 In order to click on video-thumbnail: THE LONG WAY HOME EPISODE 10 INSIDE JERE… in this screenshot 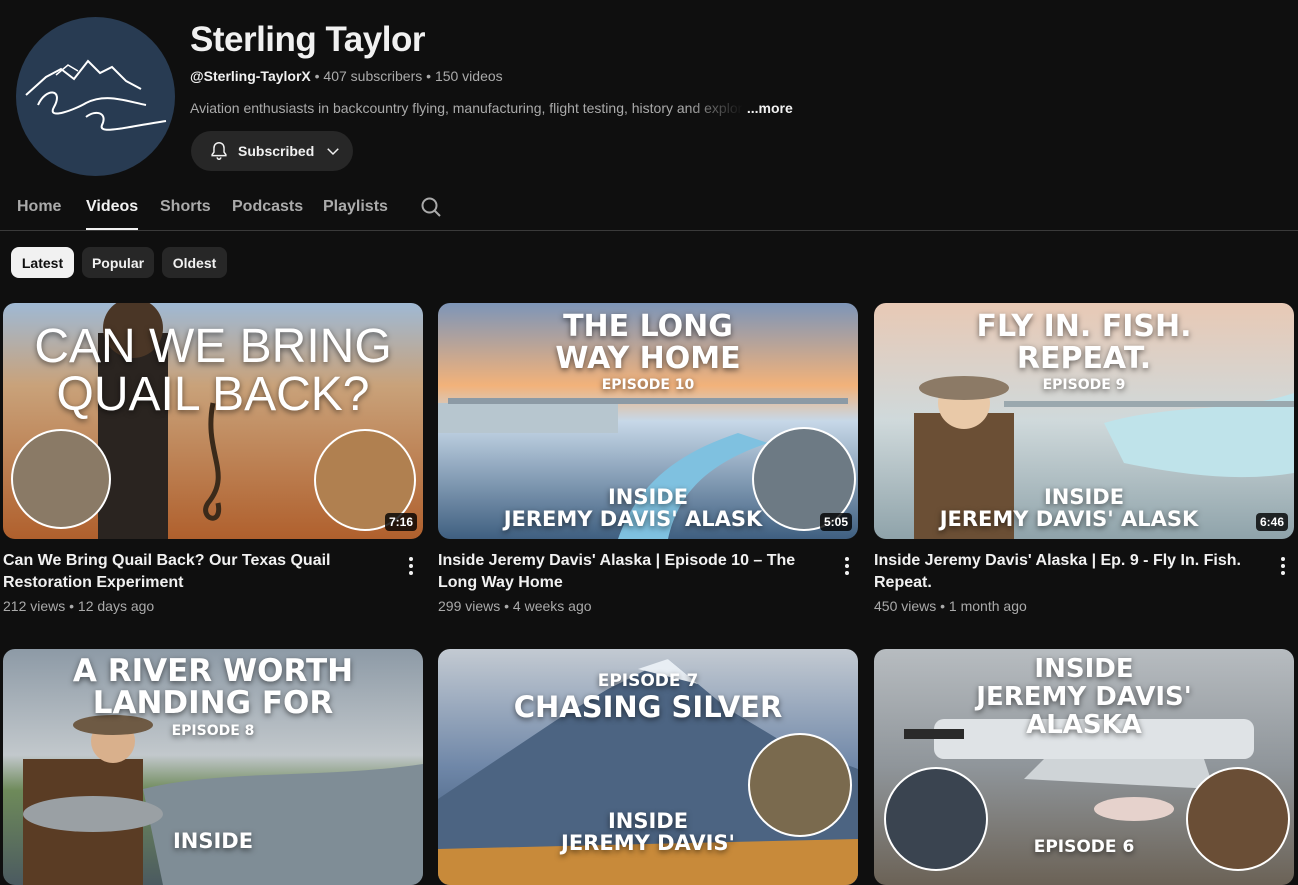, I will do `click(648, 421)`.